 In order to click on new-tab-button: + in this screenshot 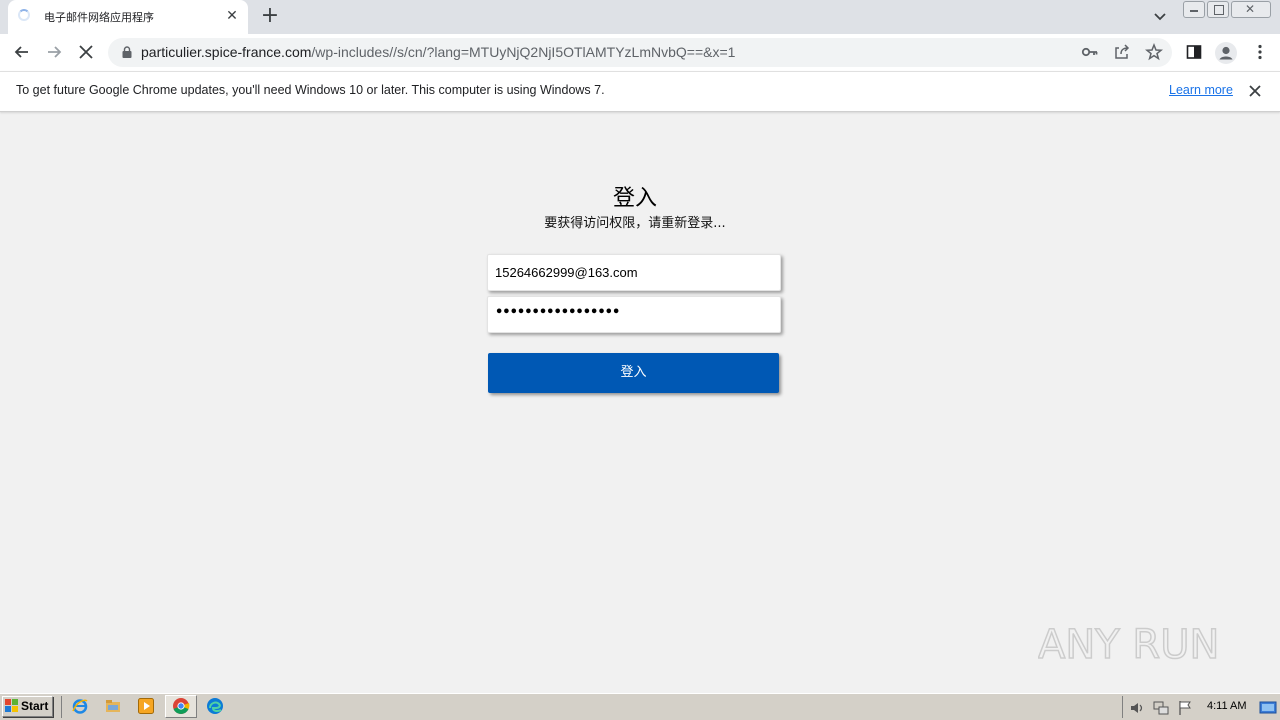, I will do `click(270, 16)`.